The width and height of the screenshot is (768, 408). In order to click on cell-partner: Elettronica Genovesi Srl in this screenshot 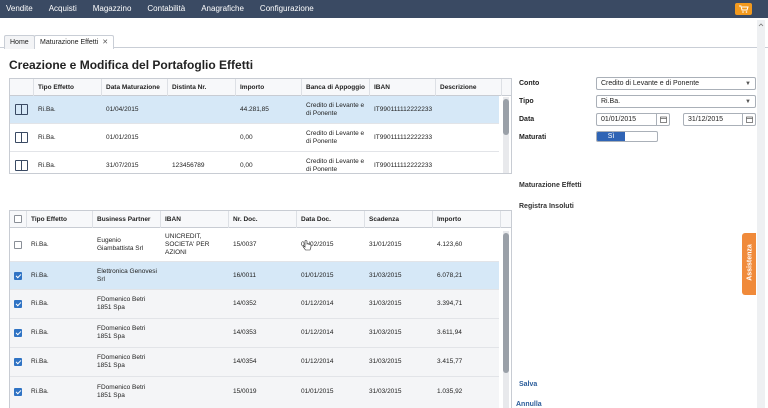, I will do `click(127, 275)`.